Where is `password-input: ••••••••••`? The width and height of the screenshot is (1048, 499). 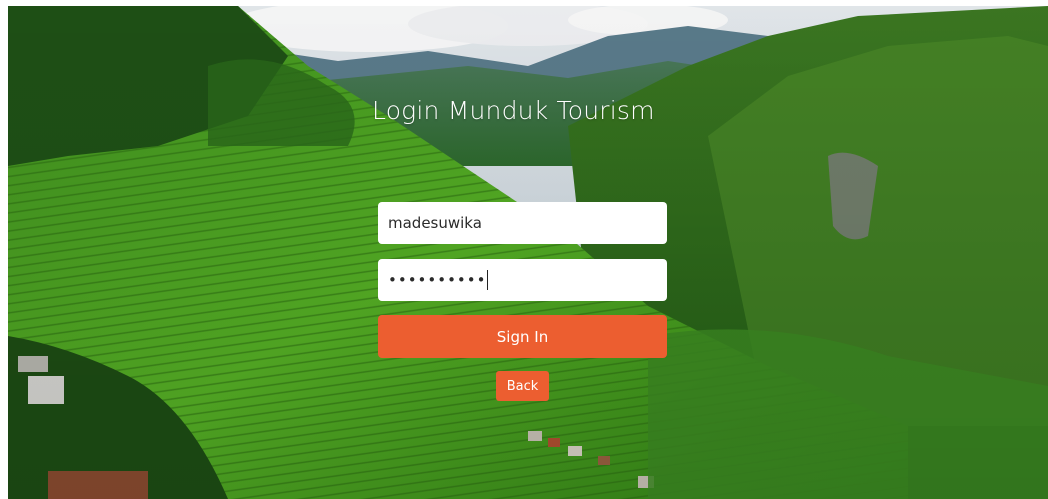
password-input: •••••••••• is located at coordinates (522, 280).